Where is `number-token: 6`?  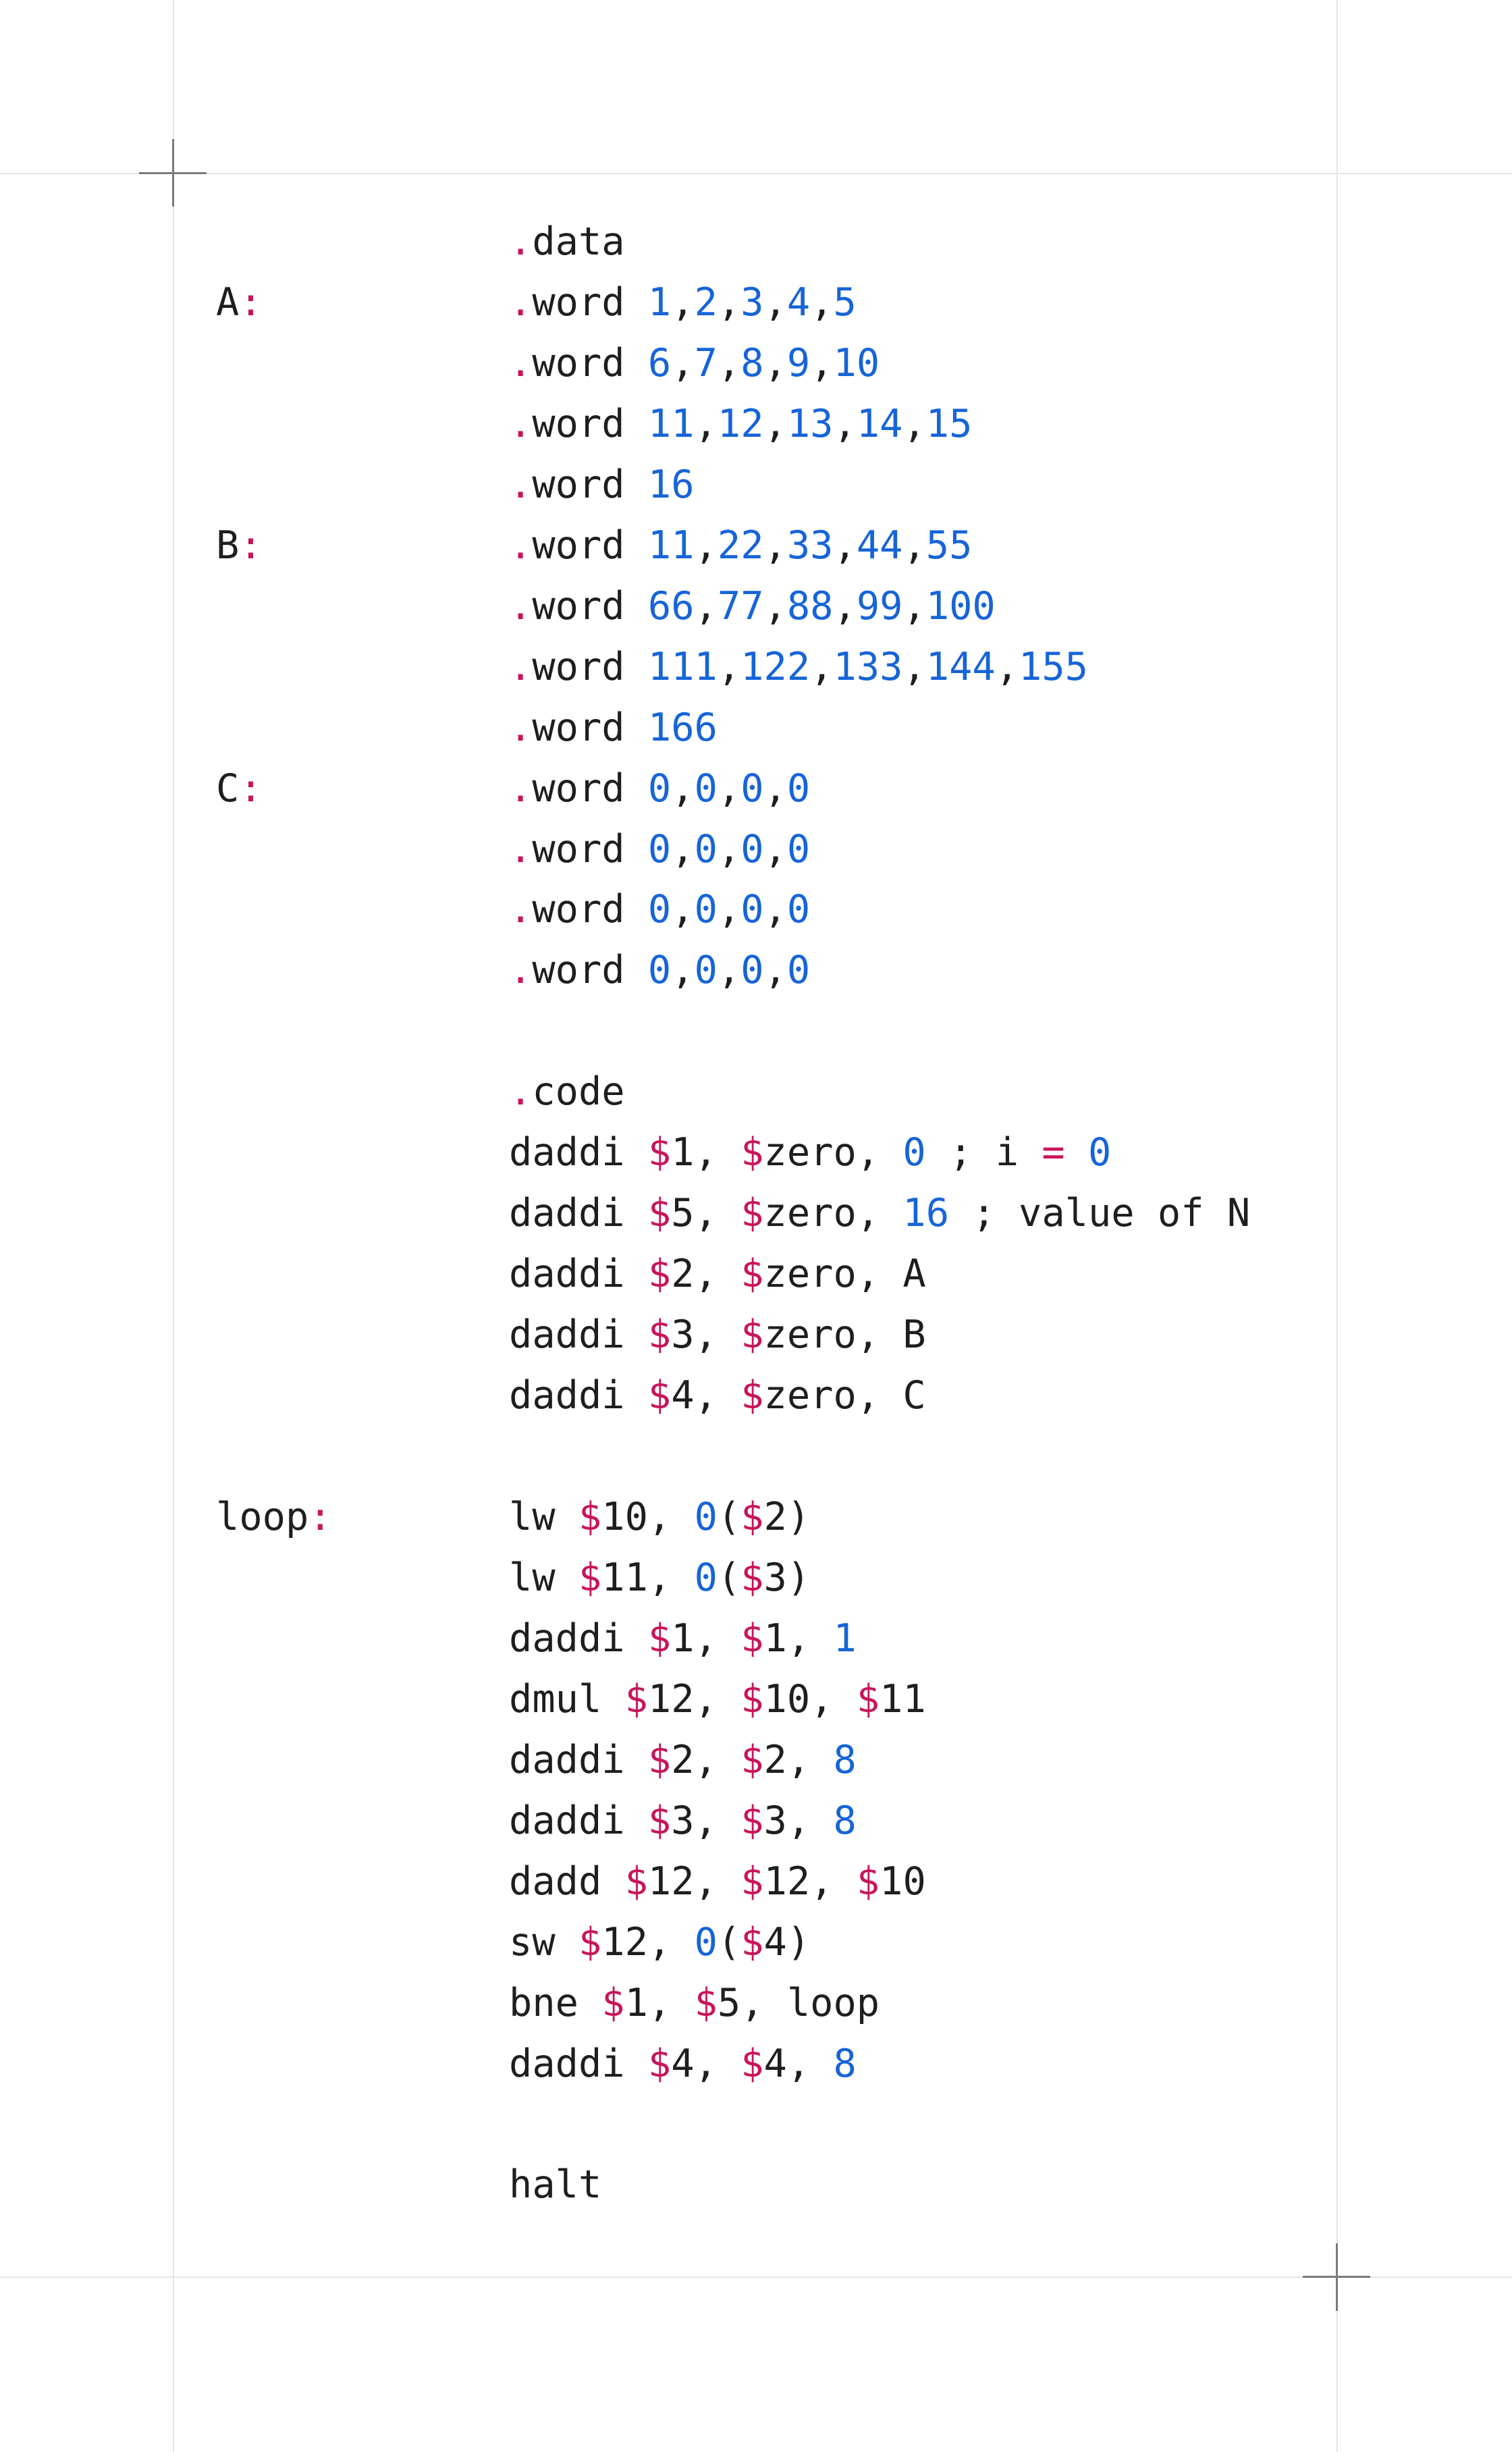 number-token: 6 is located at coordinates (659, 363).